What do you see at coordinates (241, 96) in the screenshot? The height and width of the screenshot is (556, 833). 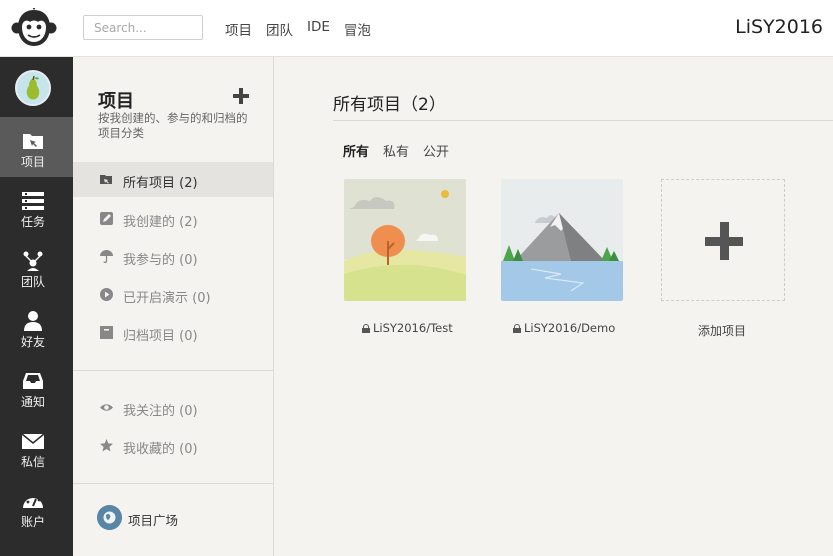 I see `add-project-plus-icon` at bounding box center [241, 96].